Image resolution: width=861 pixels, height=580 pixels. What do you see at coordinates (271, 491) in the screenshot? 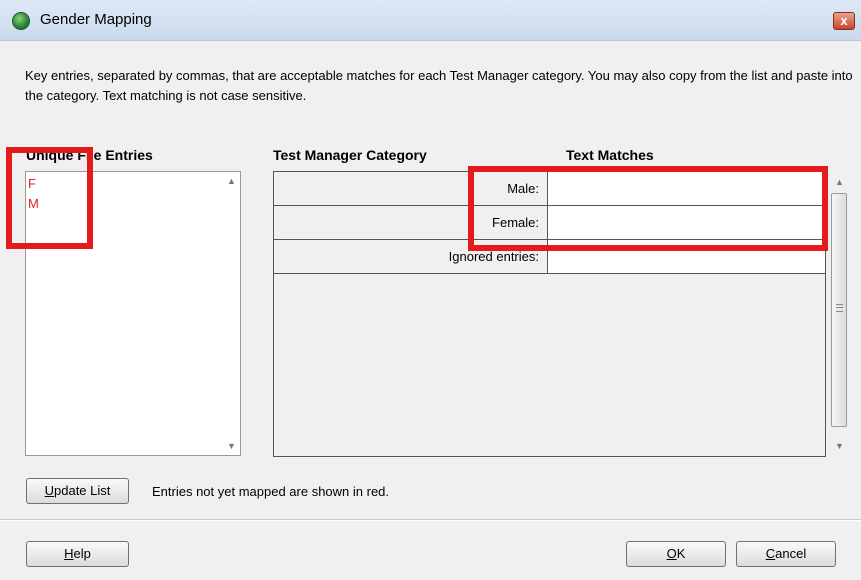
I see `unmapped-note: Entries not yet mapped are shown in red.` at bounding box center [271, 491].